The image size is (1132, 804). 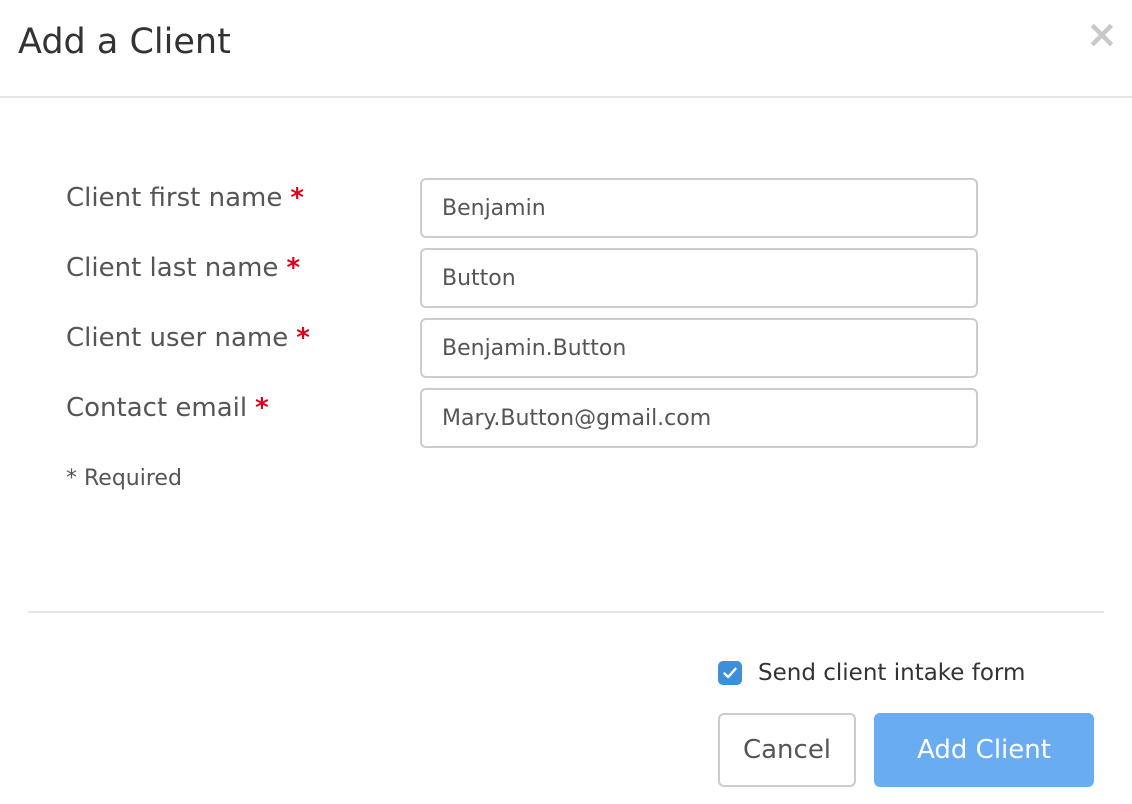 I want to click on close-icon: ×, so click(x=1102, y=34).